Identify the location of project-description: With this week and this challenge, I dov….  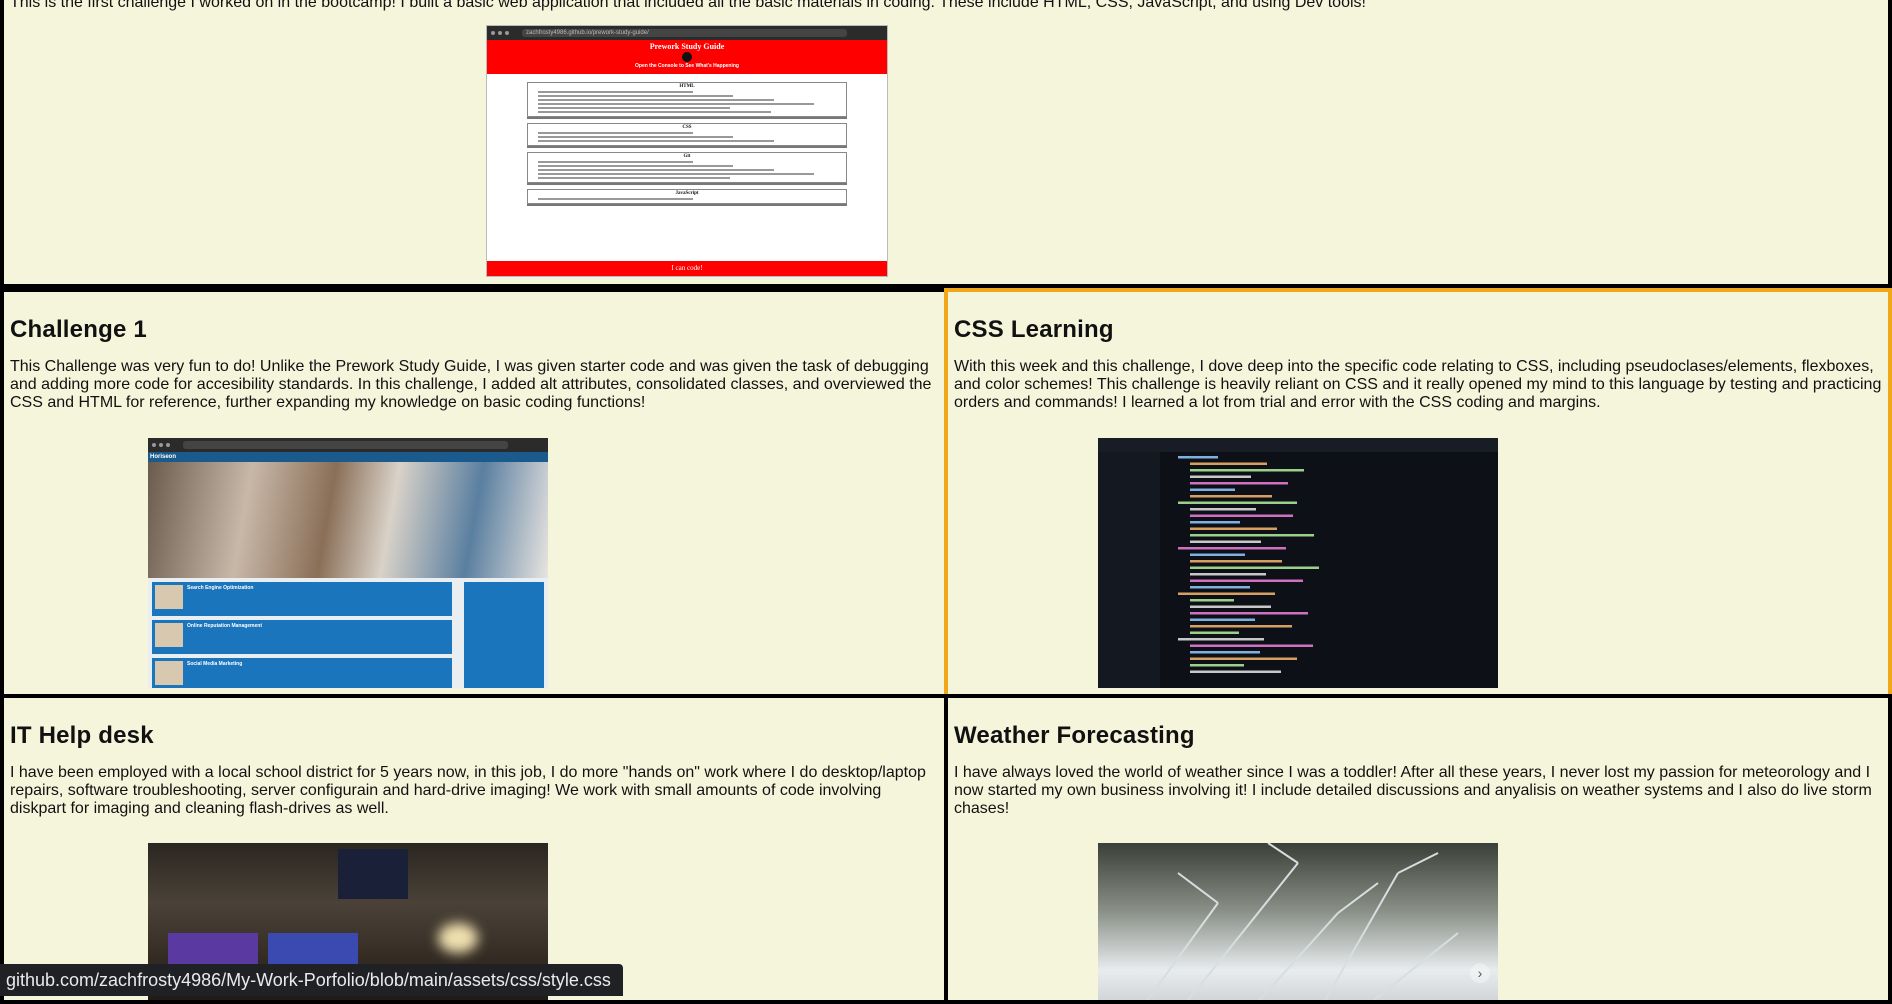
(1418, 384).